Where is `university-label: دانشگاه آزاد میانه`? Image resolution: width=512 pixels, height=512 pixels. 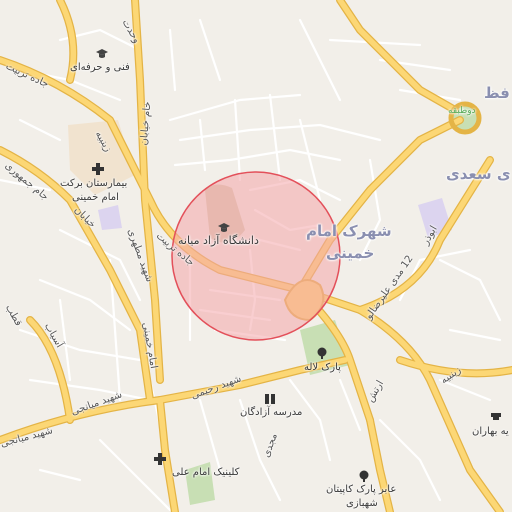 university-label: دانشگاه آزاد میانه is located at coordinates (218, 240).